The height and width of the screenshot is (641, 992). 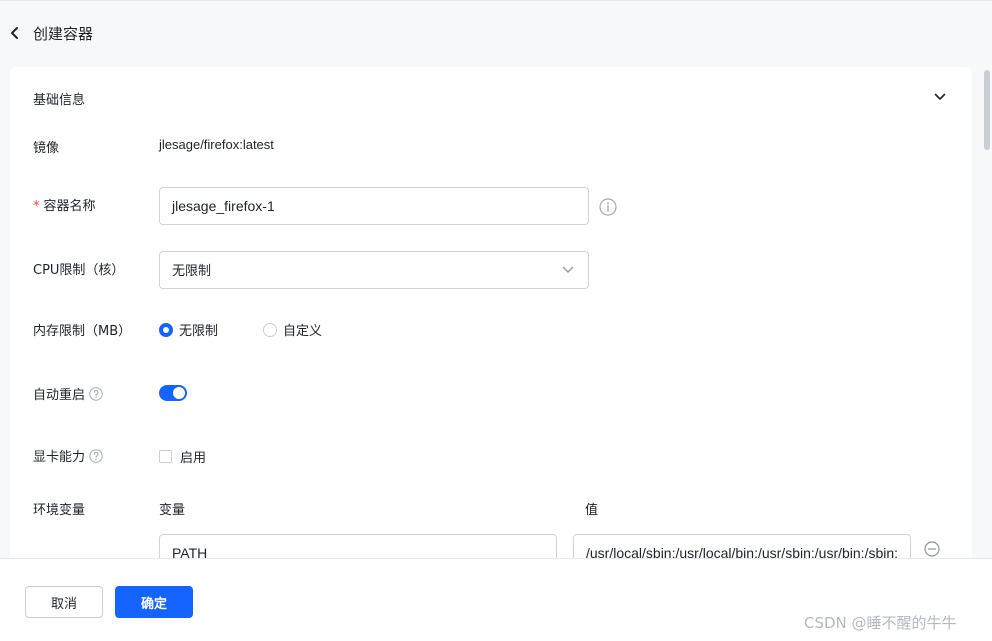 I want to click on radio-checked-icon, so click(x=166, y=329).